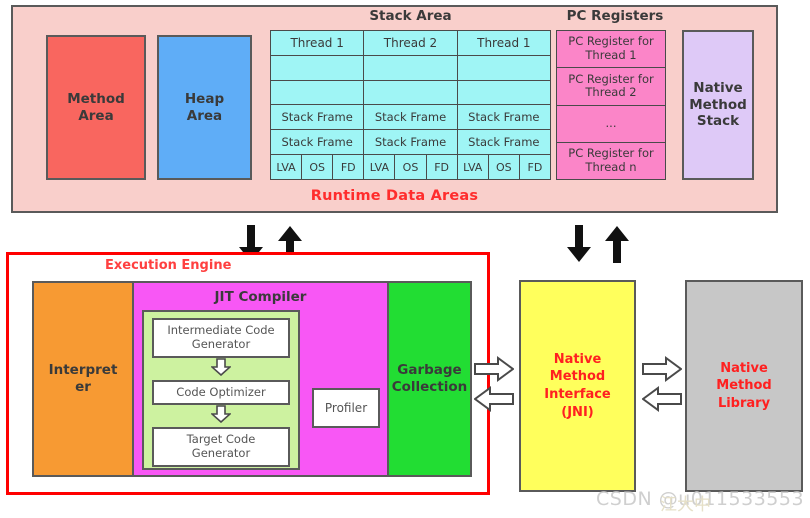  What do you see at coordinates (493, 401) in the screenshot?
I see `arrow-left-jni-to-engine` at bounding box center [493, 401].